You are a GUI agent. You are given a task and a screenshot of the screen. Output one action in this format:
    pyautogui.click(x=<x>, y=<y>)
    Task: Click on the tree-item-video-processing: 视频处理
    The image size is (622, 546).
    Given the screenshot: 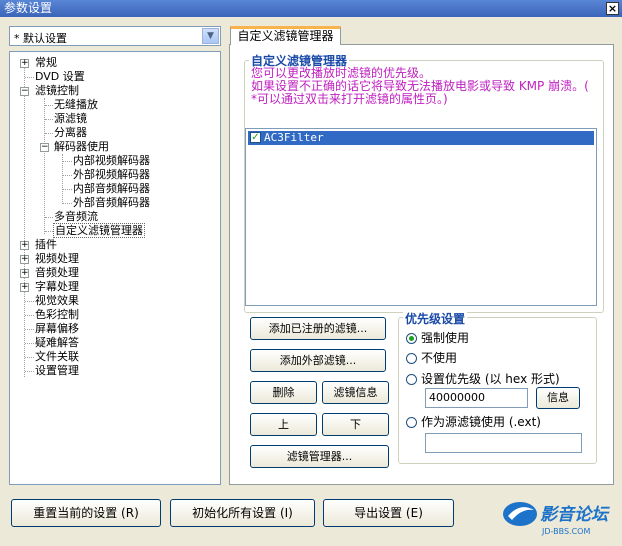 What is the action you would take?
    pyautogui.click(x=57, y=259)
    